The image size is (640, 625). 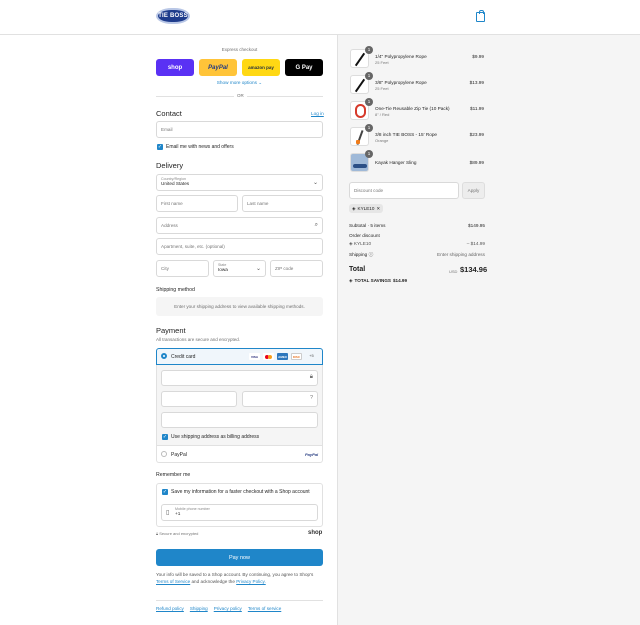 I want to click on paypal-radio, so click(x=164, y=454).